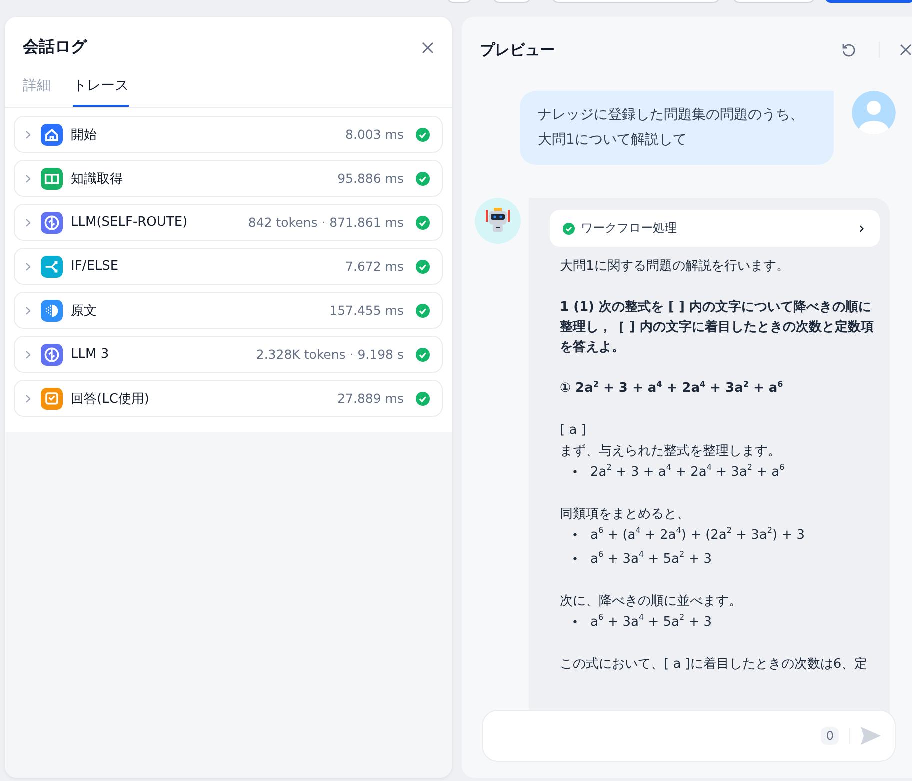  What do you see at coordinates (672, 388) in the screenshot?
I see `answer-text: ① 2a$^{2}$ + 3 + a$^{4}$ + 2a$^{4}$ + 3a$^{2}$ + a$^{6}$` at bounding box center [672, 388].